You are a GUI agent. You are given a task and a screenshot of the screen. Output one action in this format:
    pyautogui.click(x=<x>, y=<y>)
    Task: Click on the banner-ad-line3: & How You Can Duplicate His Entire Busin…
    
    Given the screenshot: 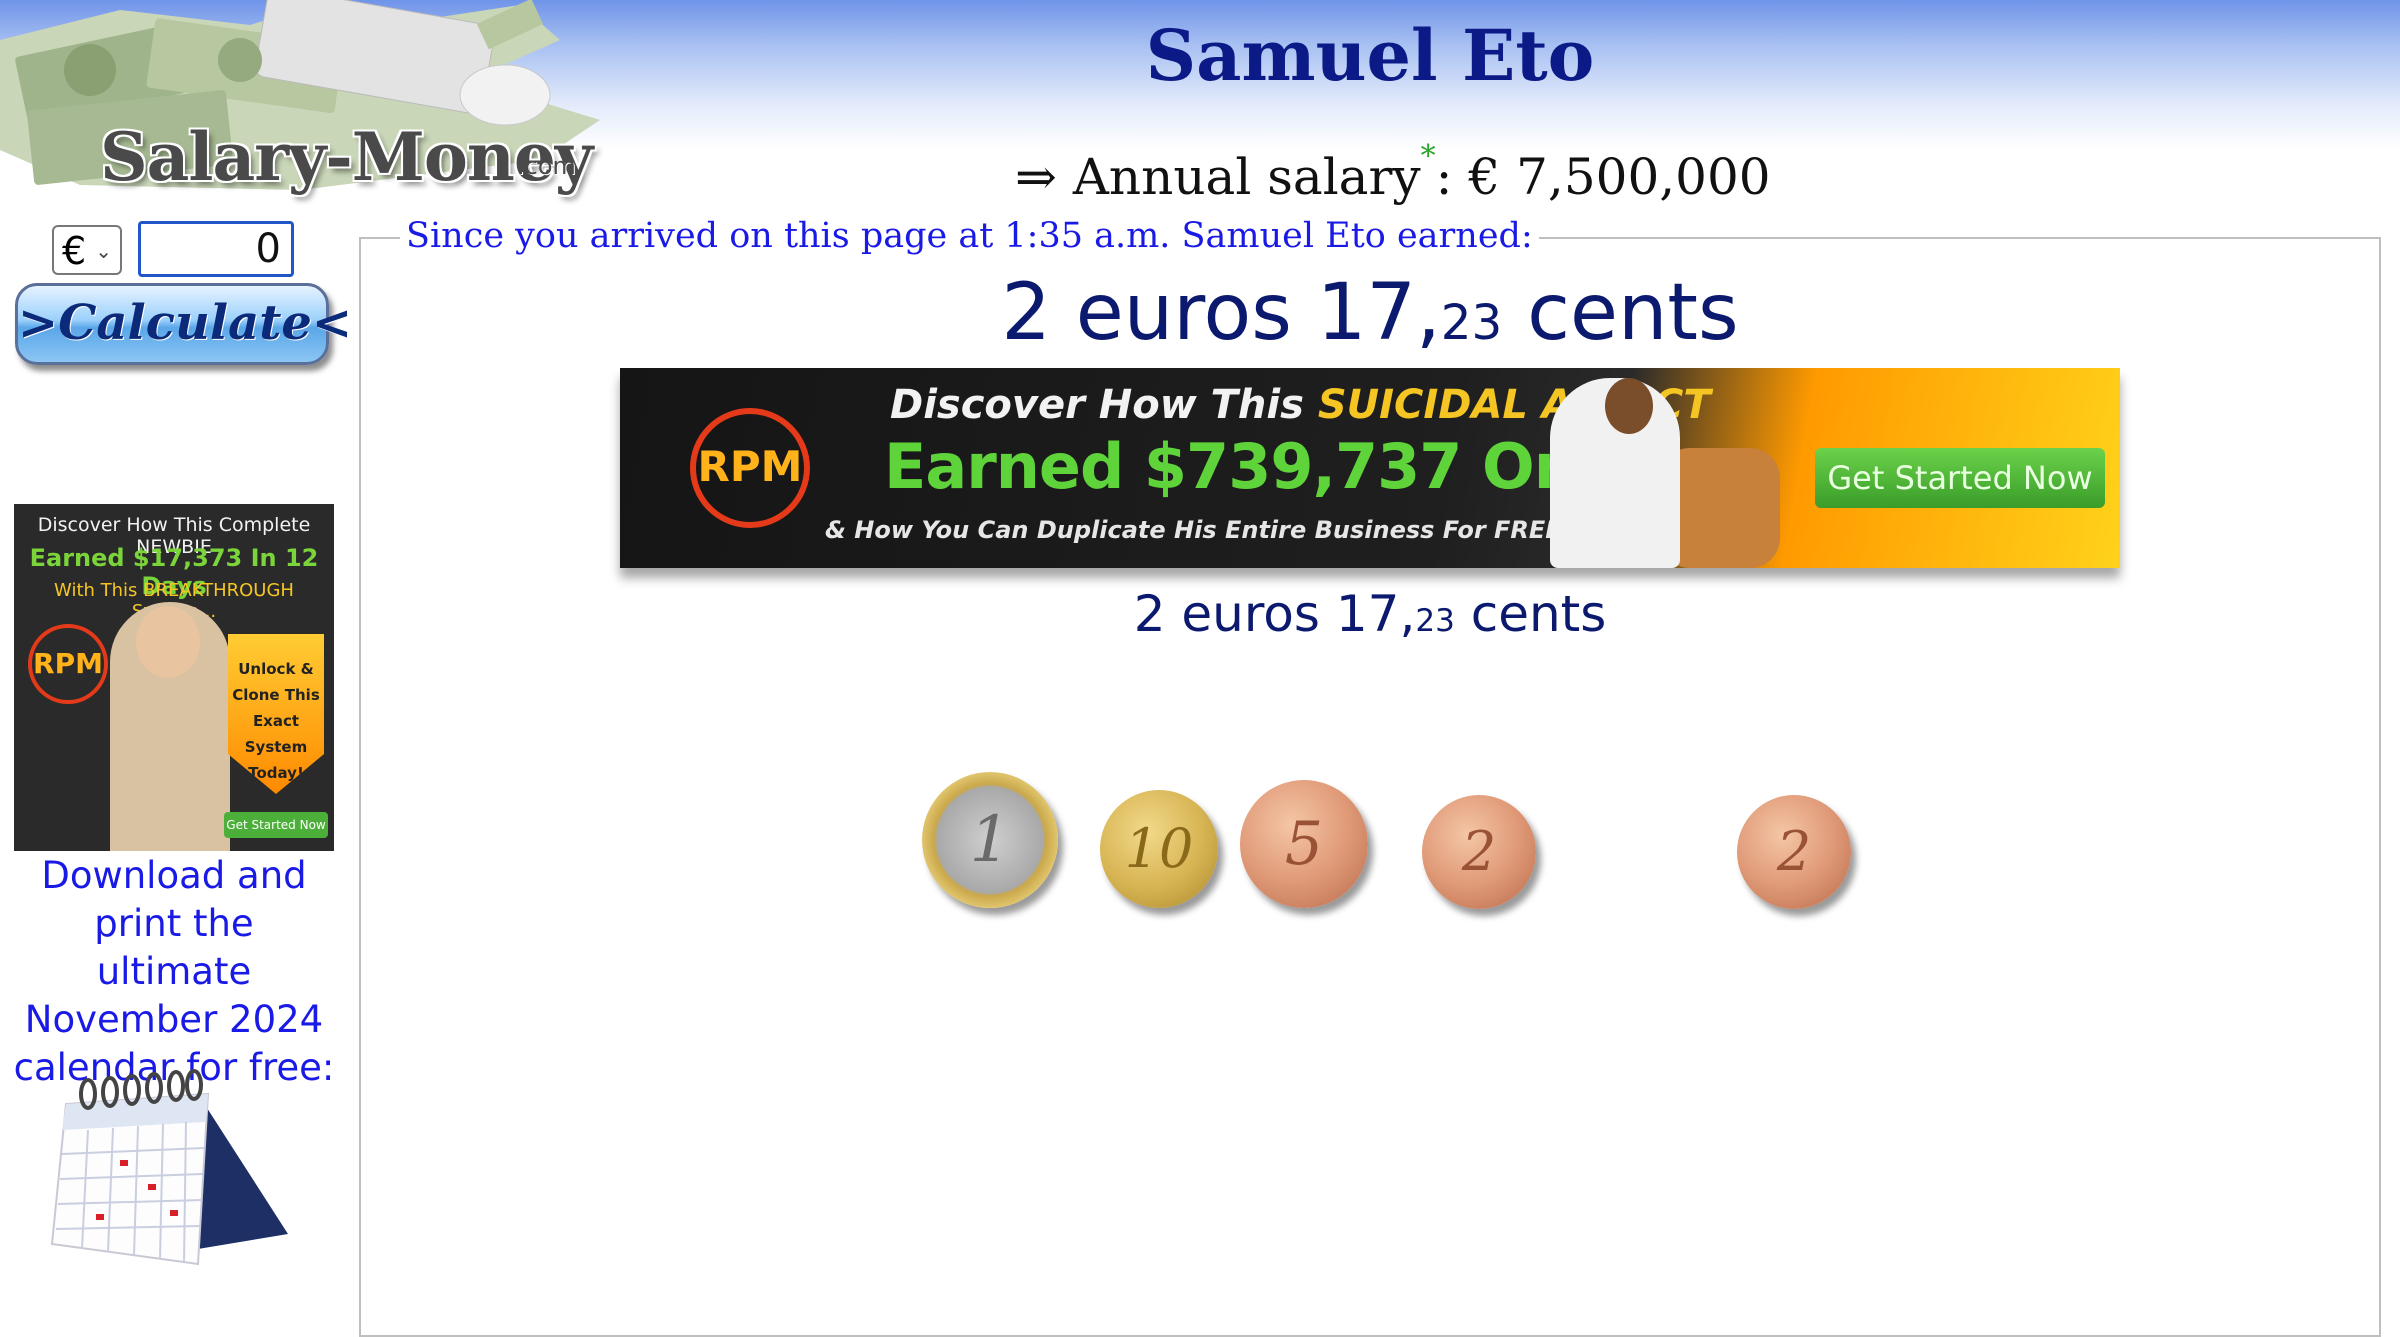 What is the action you would take?
    pyautogui.click(x=1207, y=530)
    